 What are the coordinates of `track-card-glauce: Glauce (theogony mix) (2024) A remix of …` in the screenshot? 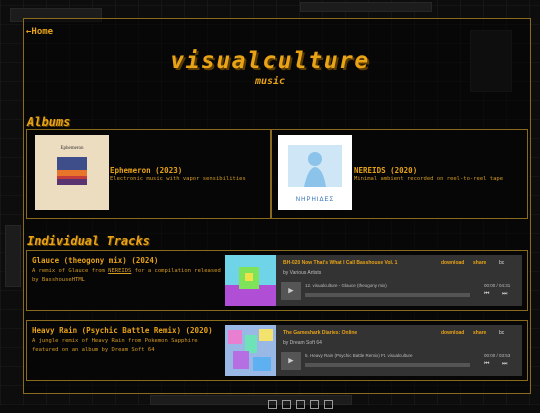 It's located at (277, 280).